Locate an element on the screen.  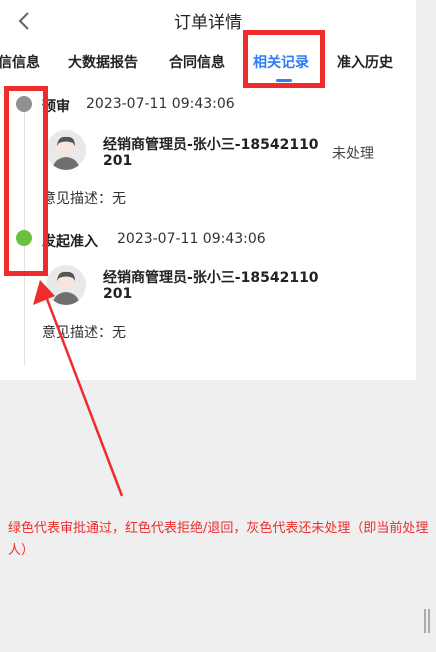
annotation-text: 绿色代表审批通过，红色代表拒绝/退回，灰色代表还未处理（即当前处理人） is located at coordinates (218, 539).